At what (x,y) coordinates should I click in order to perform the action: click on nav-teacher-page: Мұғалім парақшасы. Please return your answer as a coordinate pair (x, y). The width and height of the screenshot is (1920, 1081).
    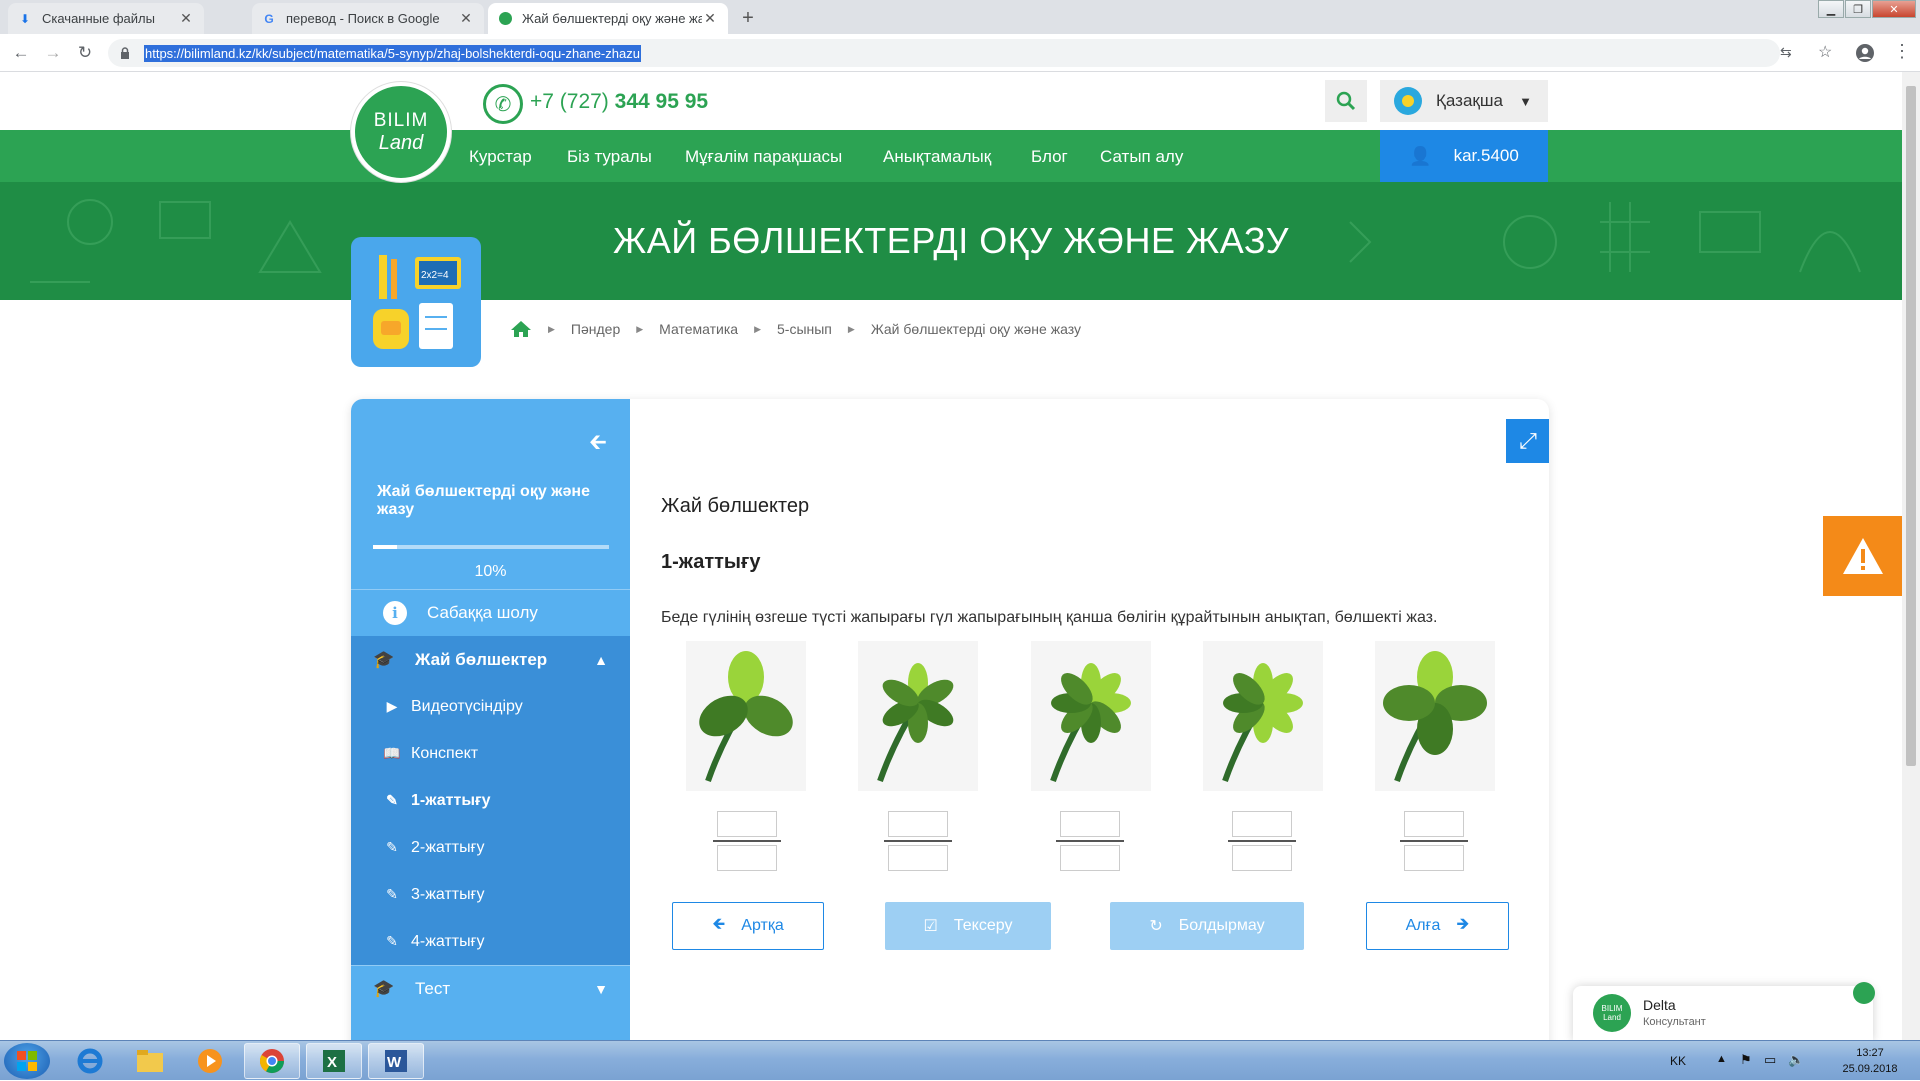
    Looking at the image, I should click on (763, 157).